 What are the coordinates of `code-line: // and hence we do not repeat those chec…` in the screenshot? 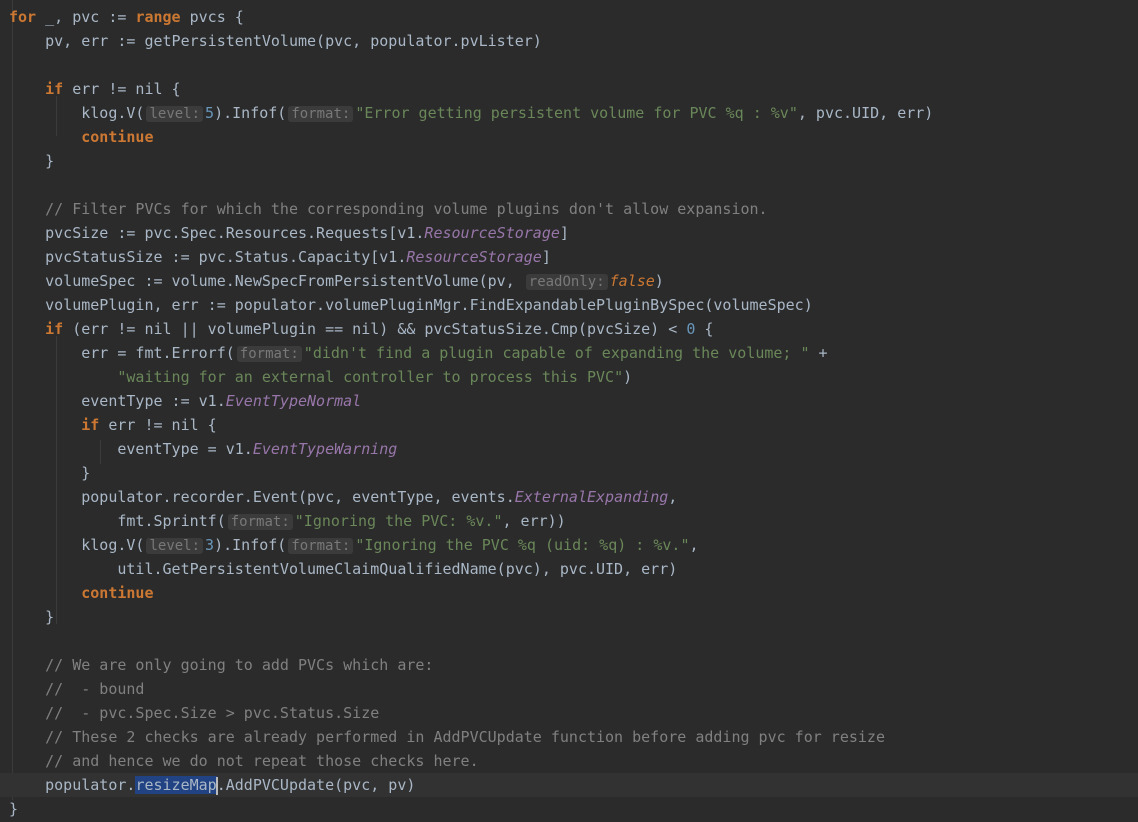 It's located at (569, 761).